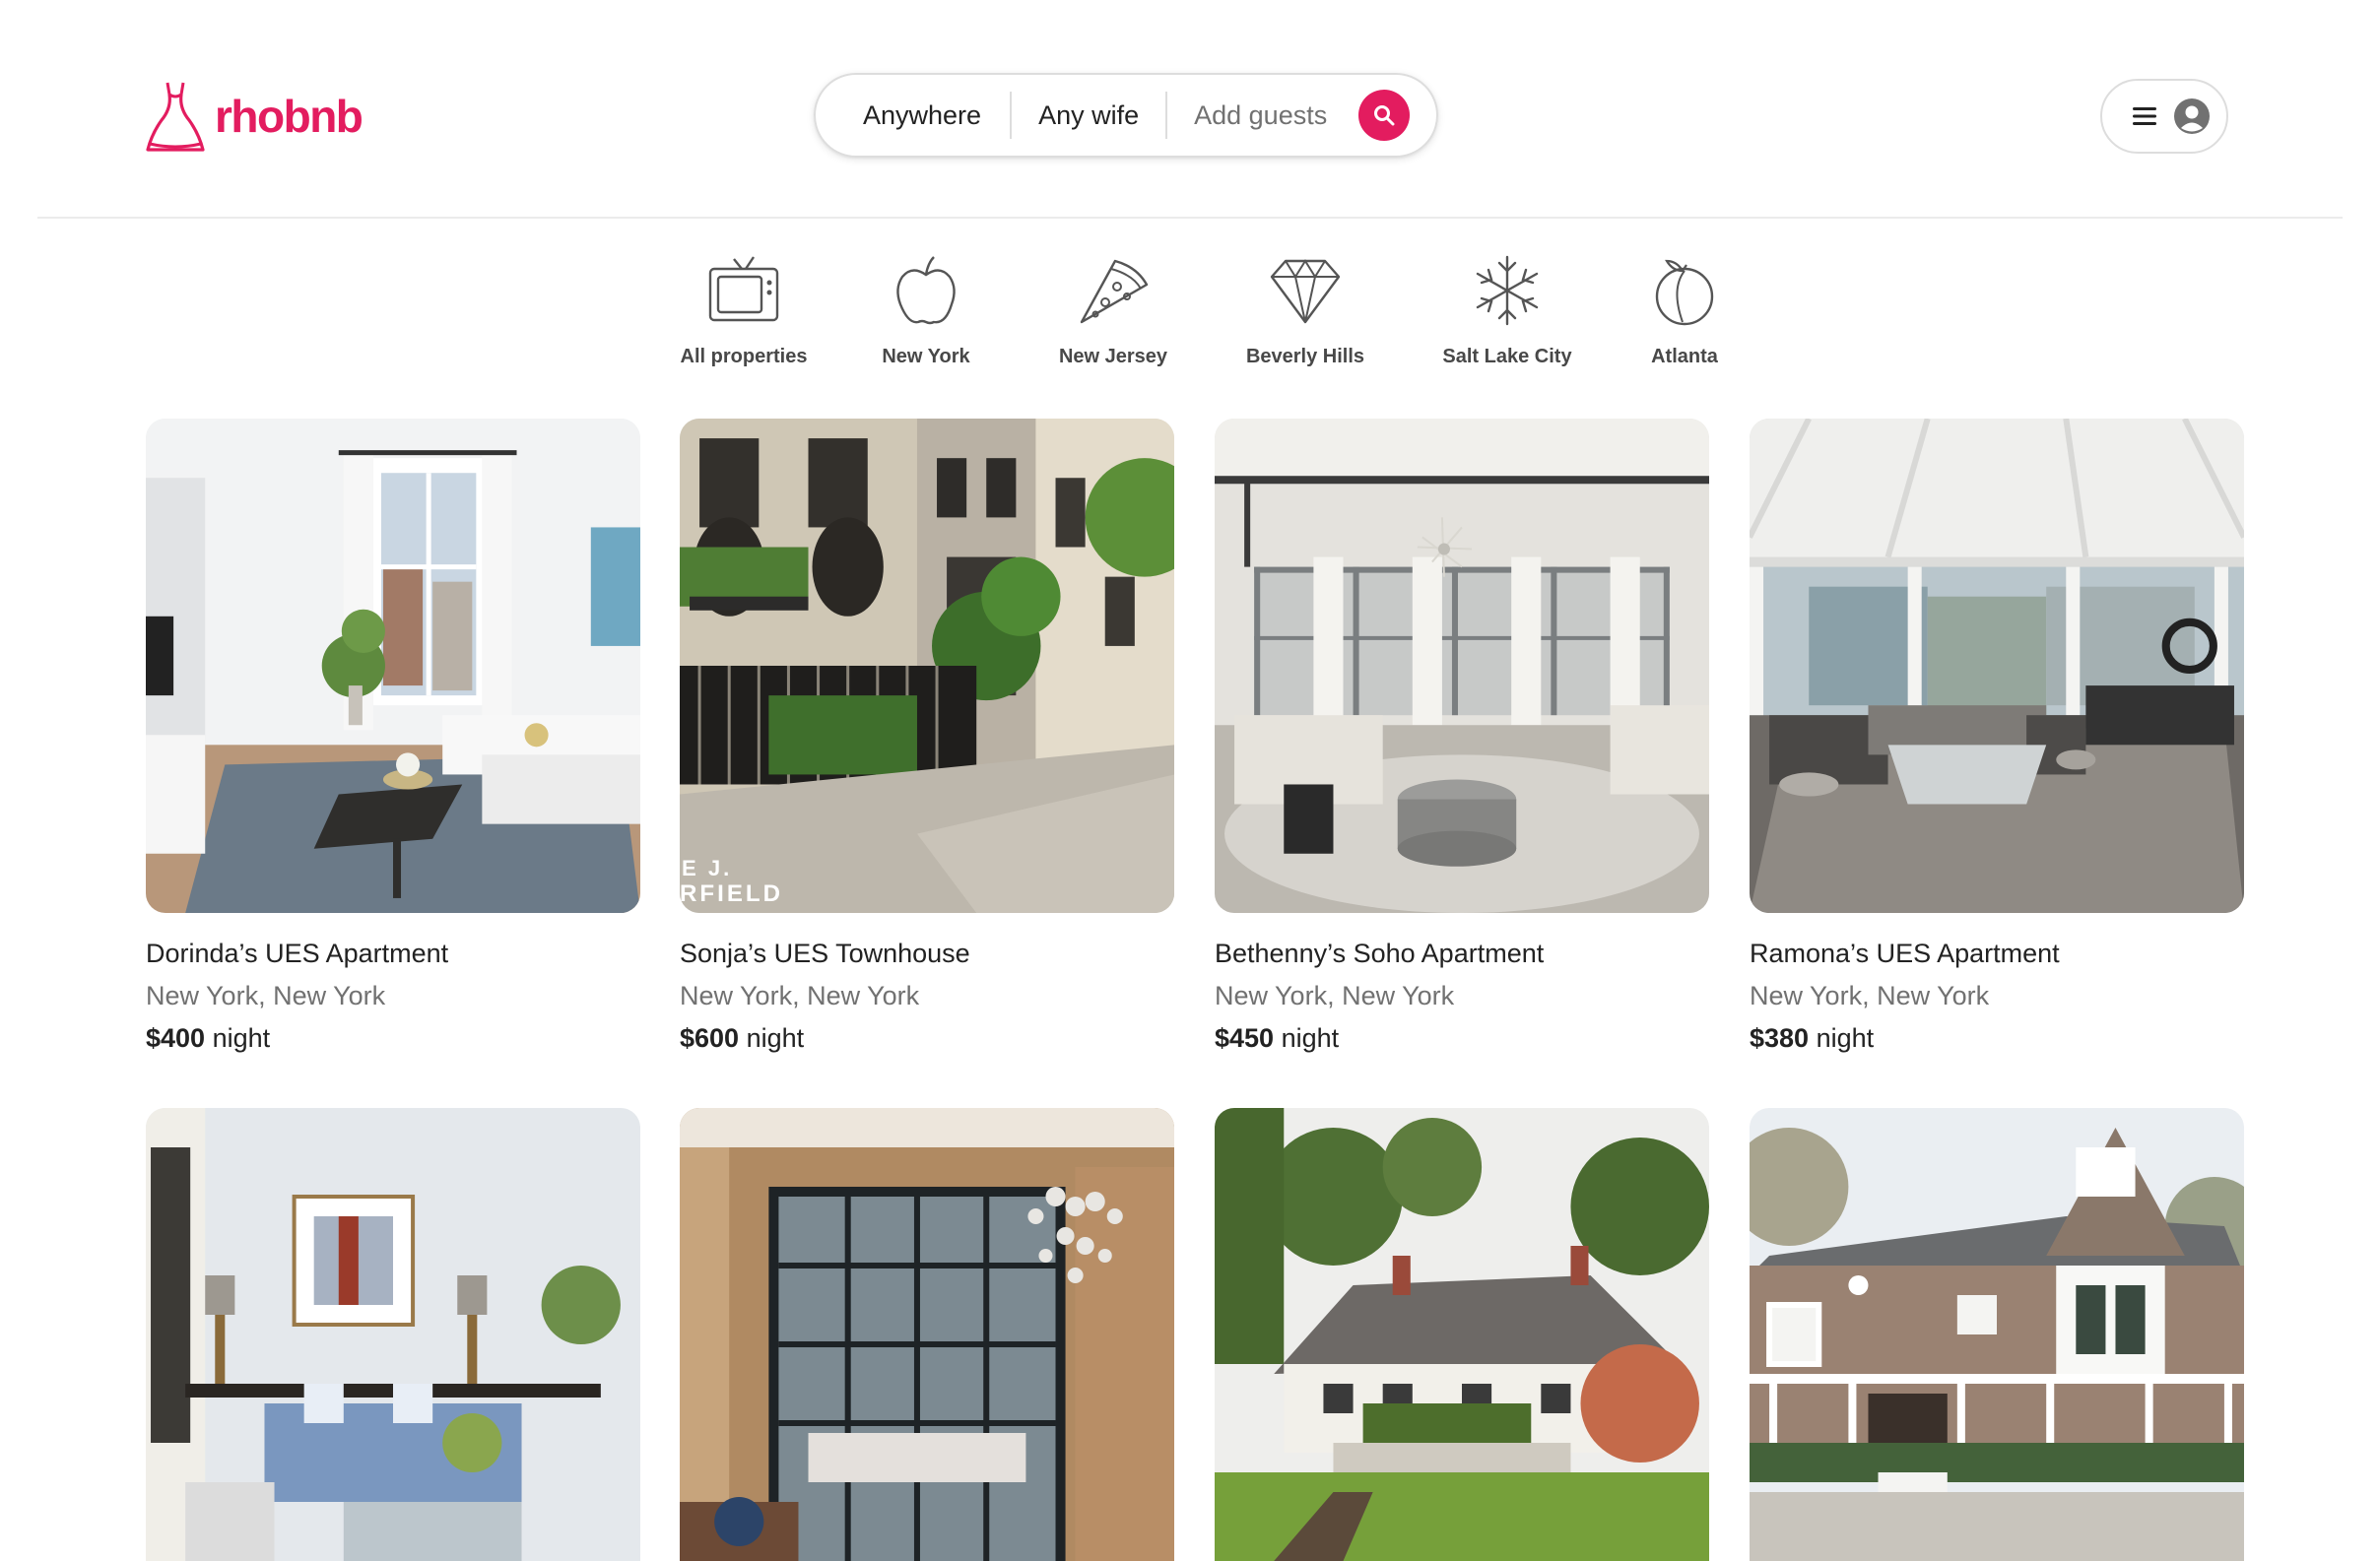 This screenshot has width=2380, height=1561. Describe the element at coordinates (710, 1038) in the screenshot. I see `price-amount: $600` at that location.